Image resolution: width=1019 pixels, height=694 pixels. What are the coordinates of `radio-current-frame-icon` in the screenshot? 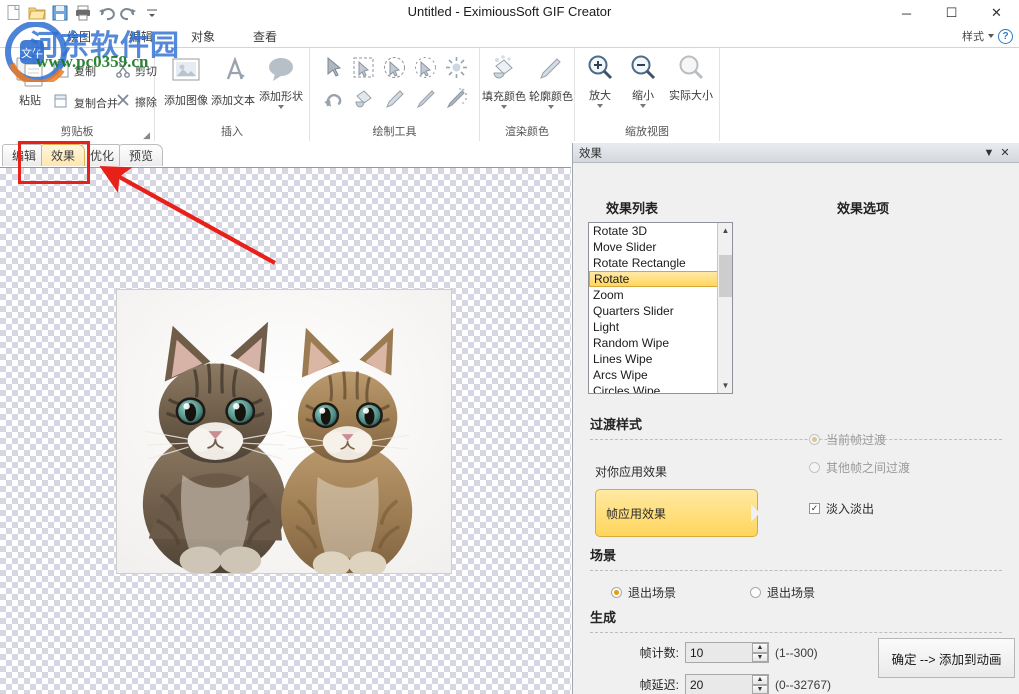 It's located at (814, 439).